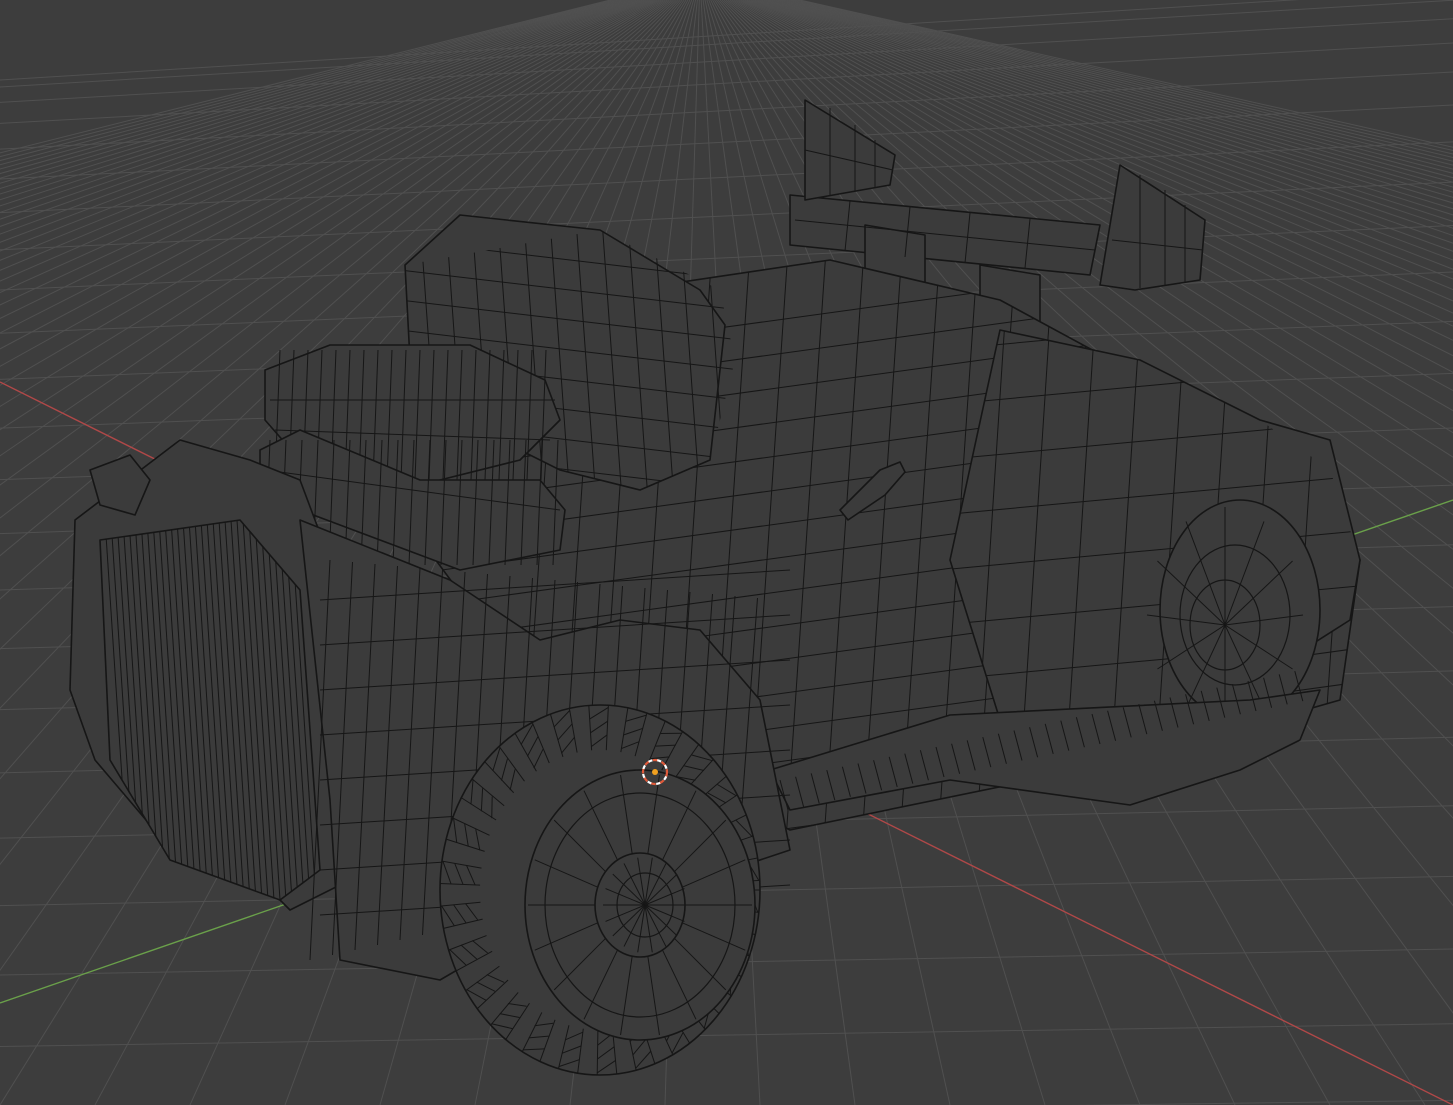 This screenshot has width=1453, height=1105. What do you see at coordinates (655, 772) in the screenshot?
I see `object-origin-dot` at bounding box center [655, 772].